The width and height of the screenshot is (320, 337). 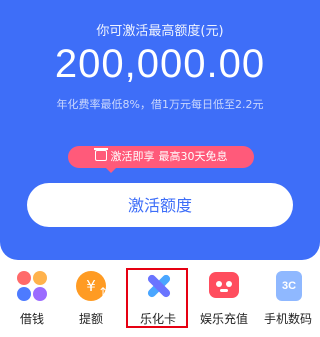 I want to click on nav-label-borrow: 借钱, so click(x=31, y=319).